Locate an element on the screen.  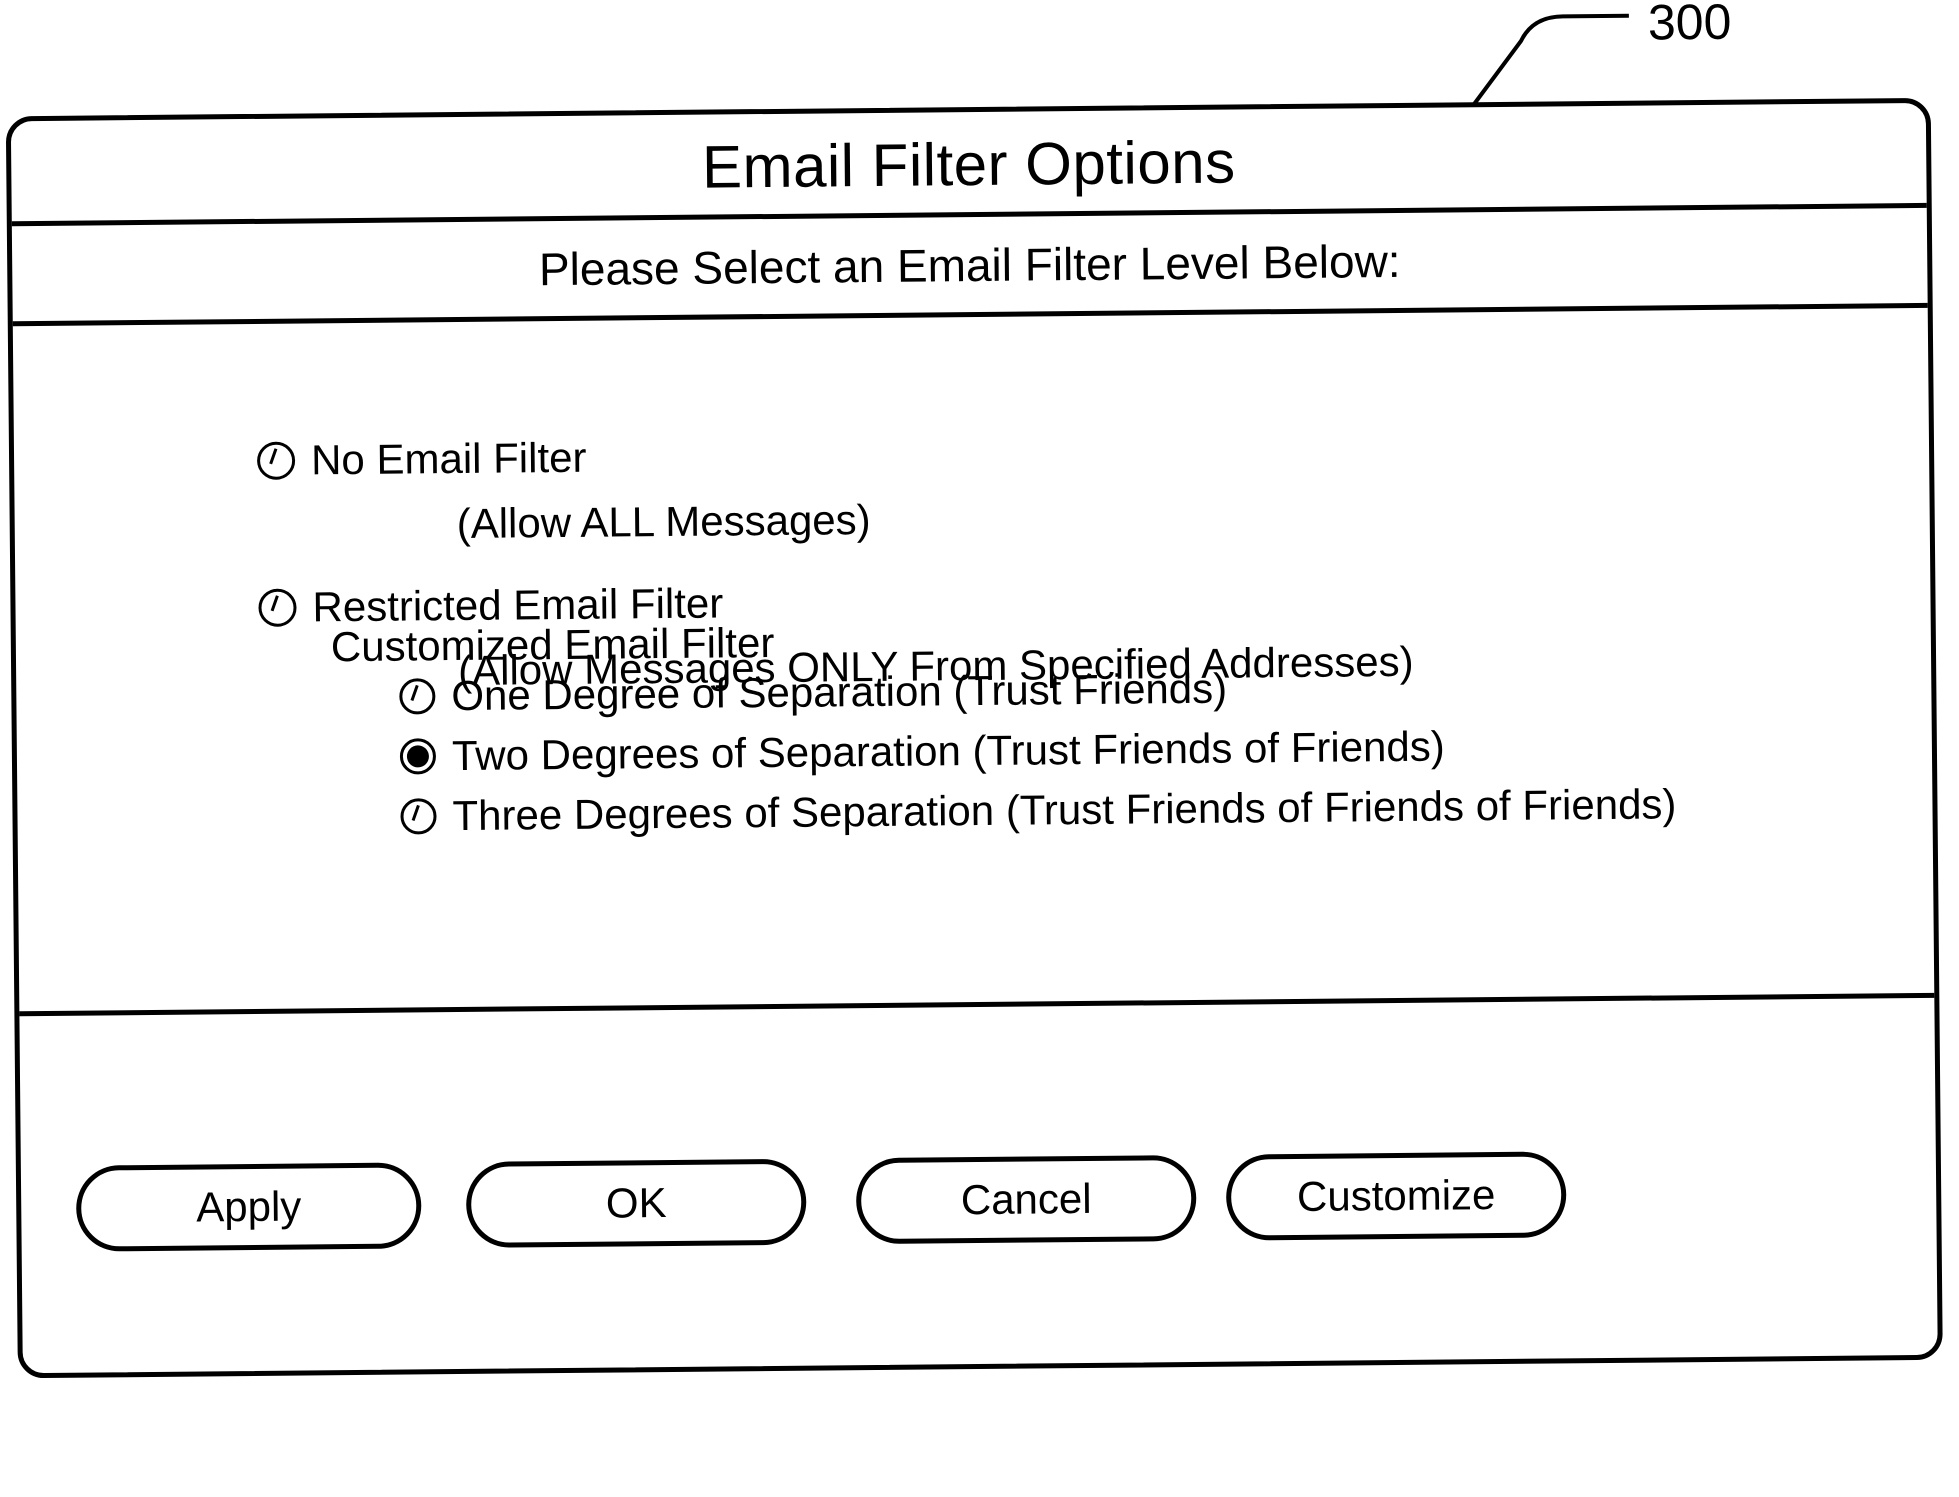
radio-three-degrees-of-separation is located at coordinates (418, 816).